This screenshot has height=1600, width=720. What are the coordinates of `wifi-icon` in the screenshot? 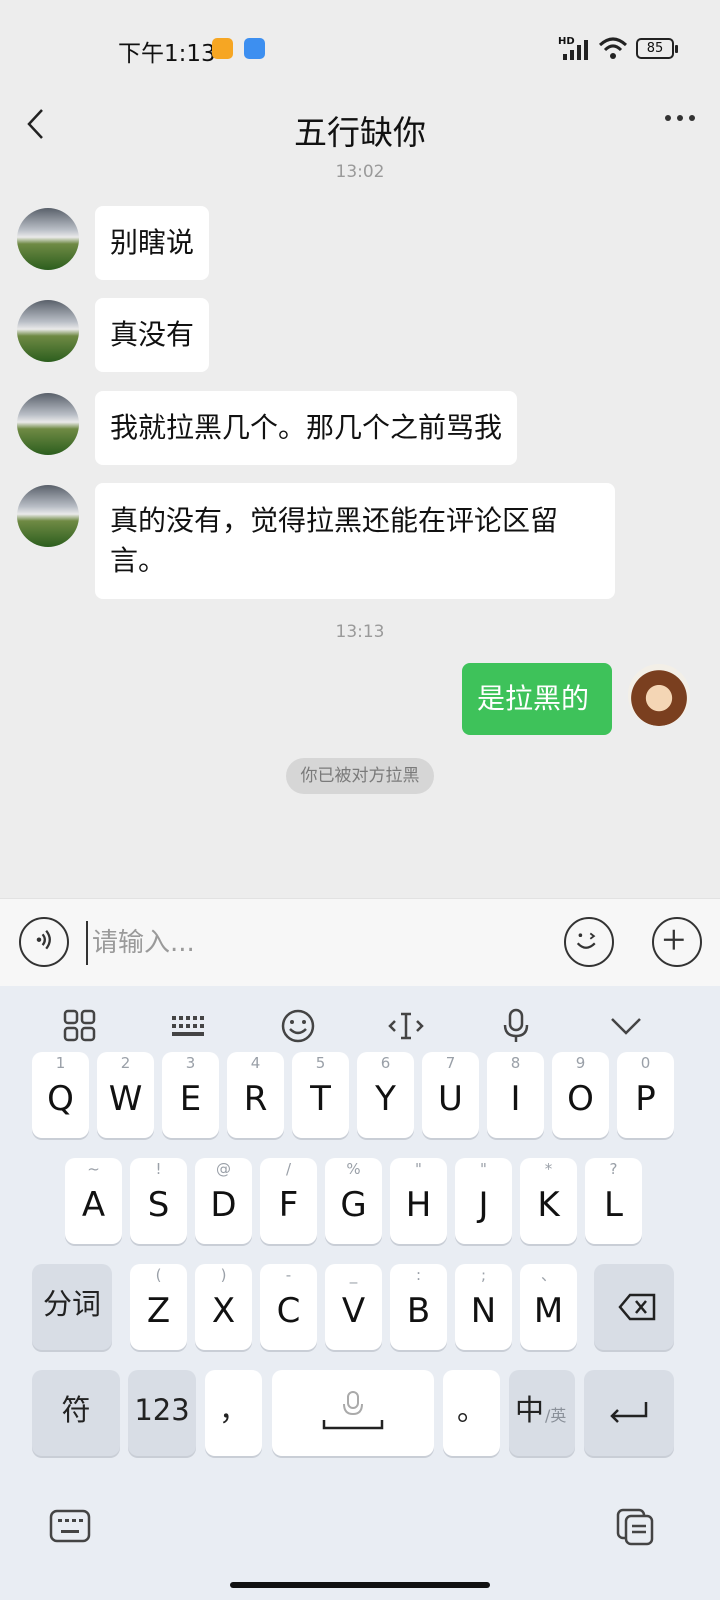 It's located at (613, 48).